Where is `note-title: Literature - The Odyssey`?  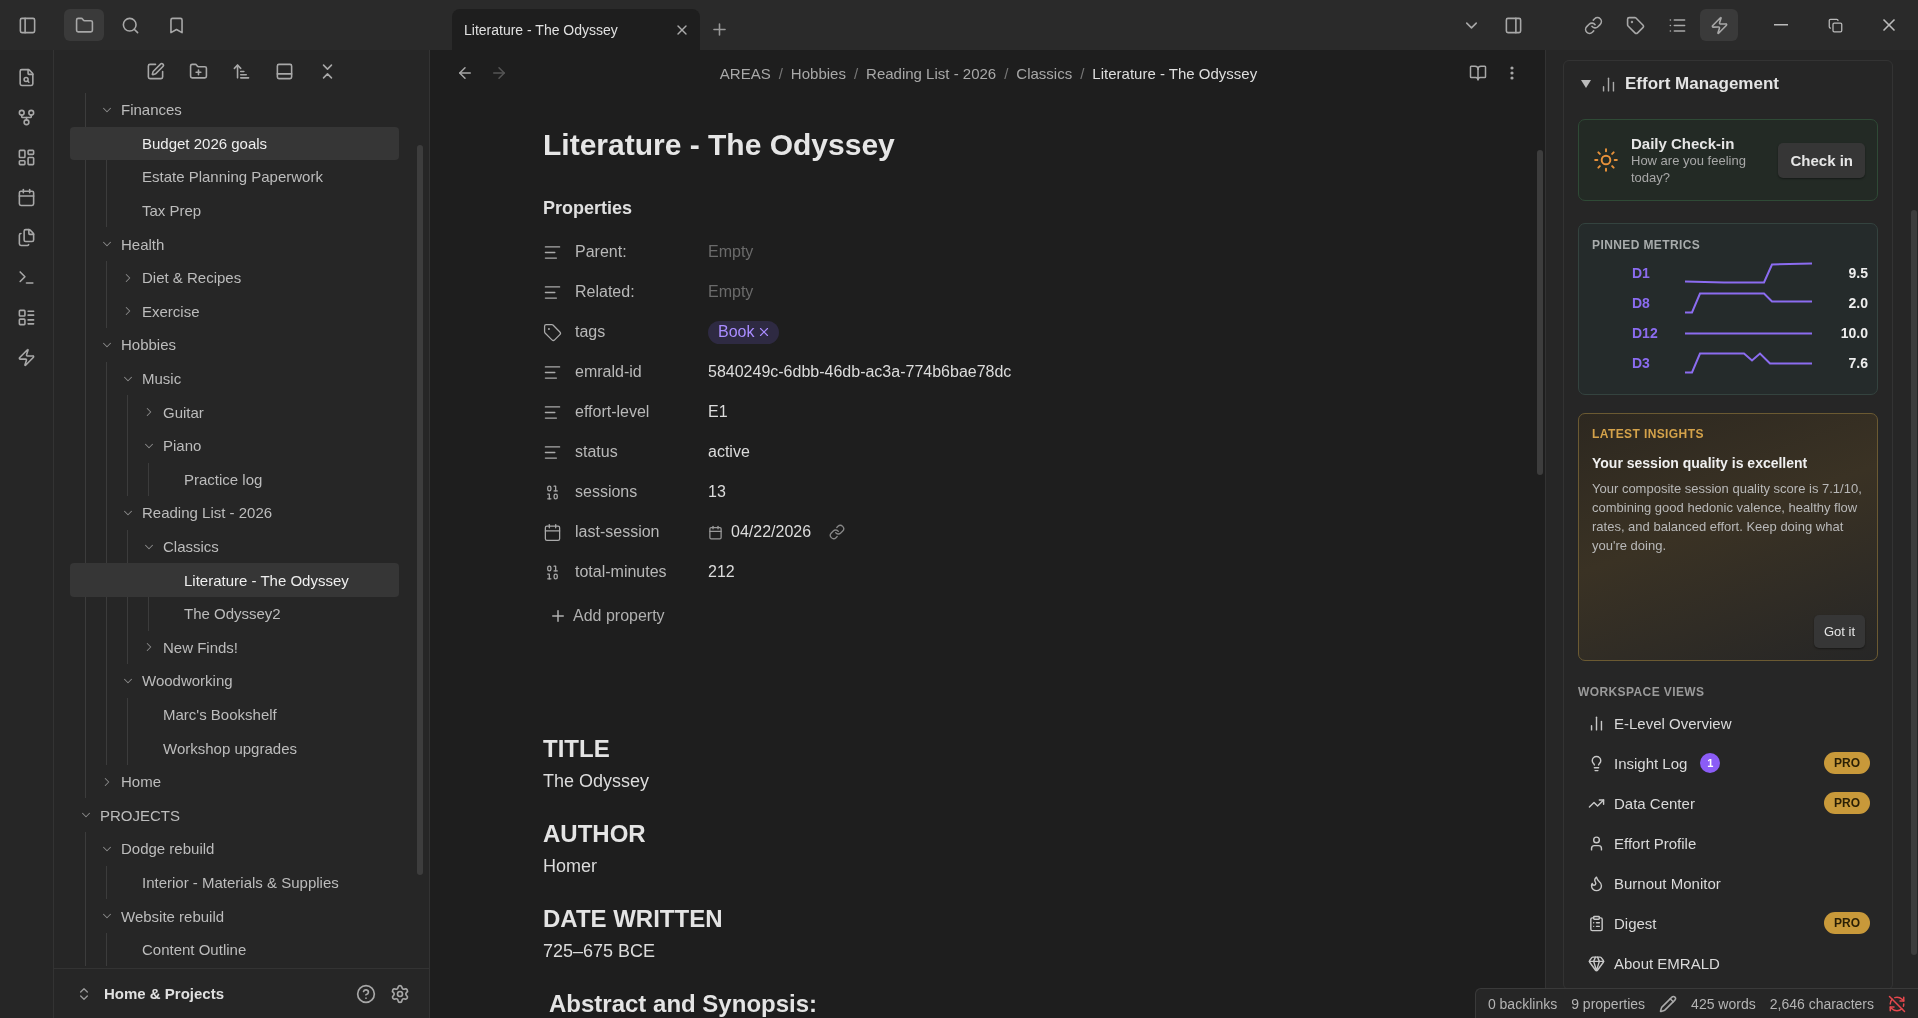
note-title: Literature - The Odyssey is located at coordinates (1044, 145).